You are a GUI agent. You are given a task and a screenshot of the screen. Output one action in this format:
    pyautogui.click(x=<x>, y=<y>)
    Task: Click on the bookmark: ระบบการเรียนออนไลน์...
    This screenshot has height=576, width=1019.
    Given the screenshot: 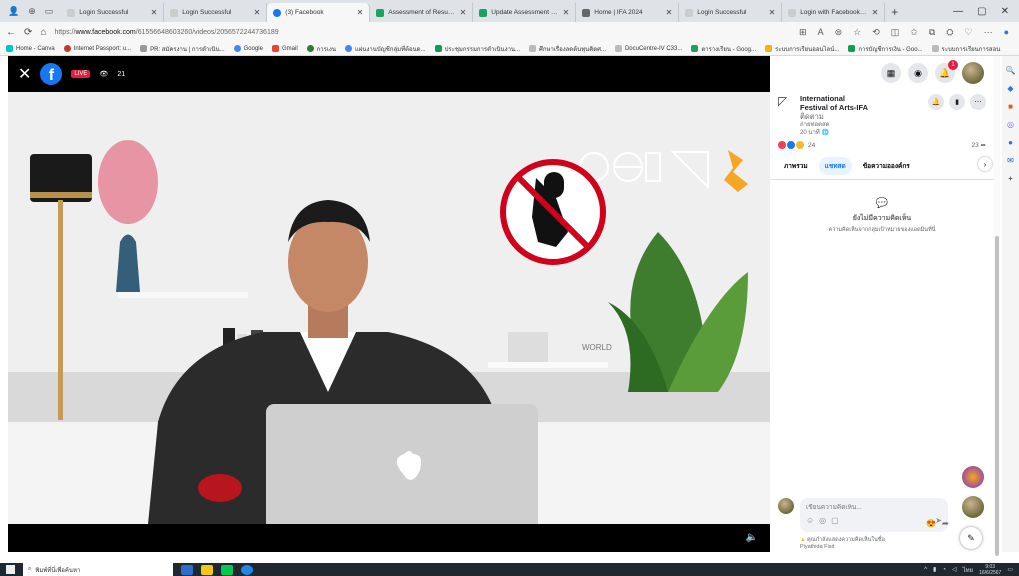 What is the action you would take?
    pyautogui.click(x=802, y=49)
    